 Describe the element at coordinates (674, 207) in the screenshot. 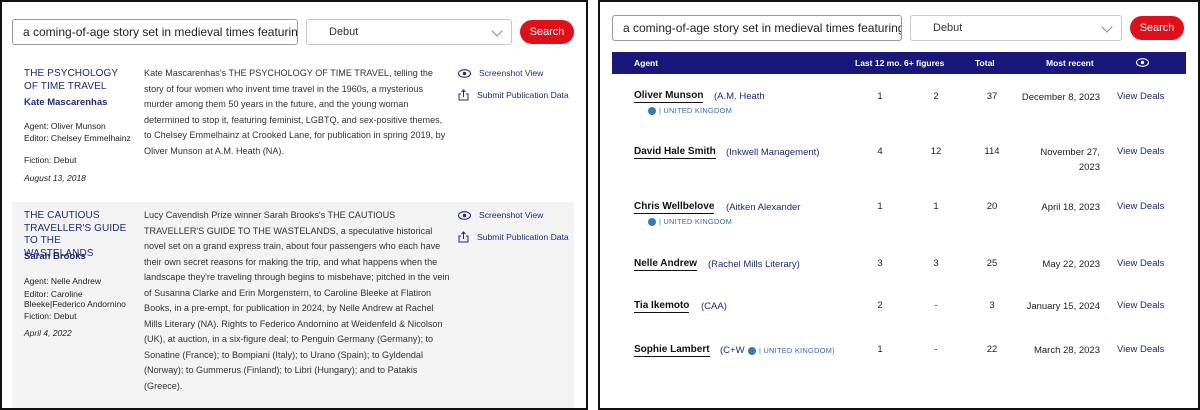

I see `agent-name: Chris Wellbelove` at that location.